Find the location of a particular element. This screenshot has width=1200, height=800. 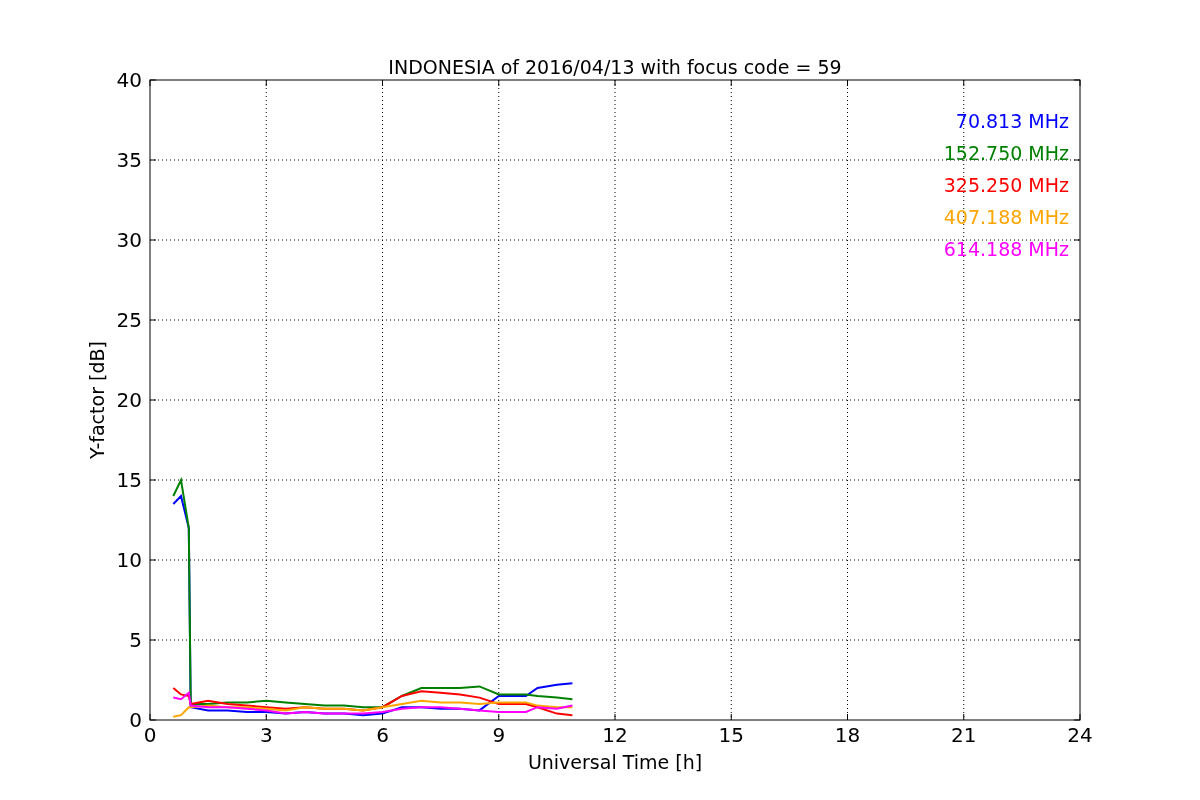

y-axis-label: Y-factor [dB] is located at coordinates (97, 400).